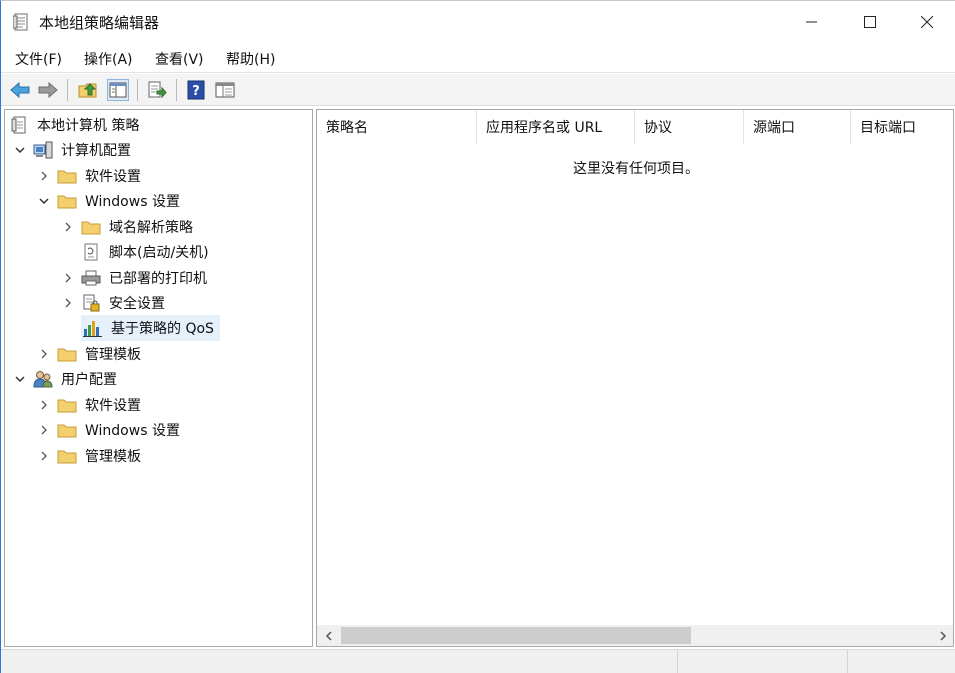  What do you see at coordinates (91, 303) in the screenshot?
I see `security-lock-icon` at bounding box center [91, 303].